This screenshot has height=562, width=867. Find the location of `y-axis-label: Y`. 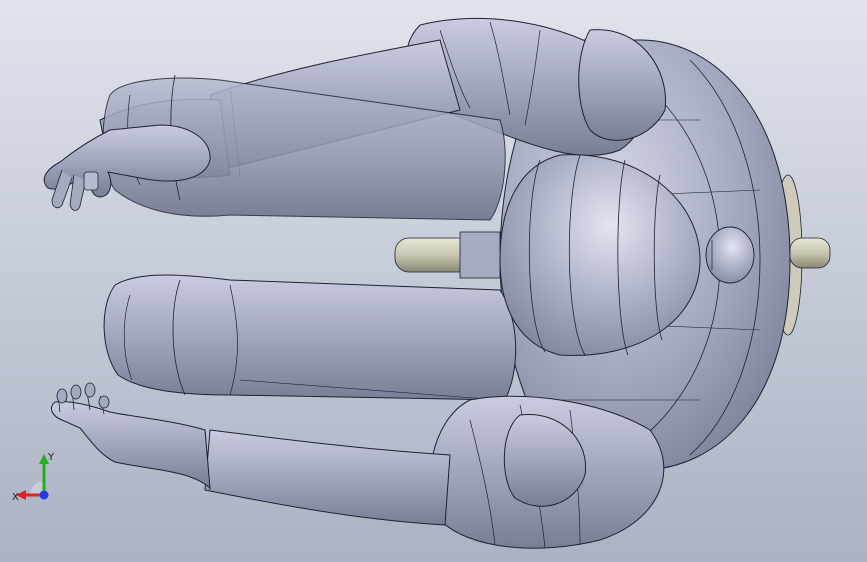

y-axis-label: Y is located at coordinates (51, 457).